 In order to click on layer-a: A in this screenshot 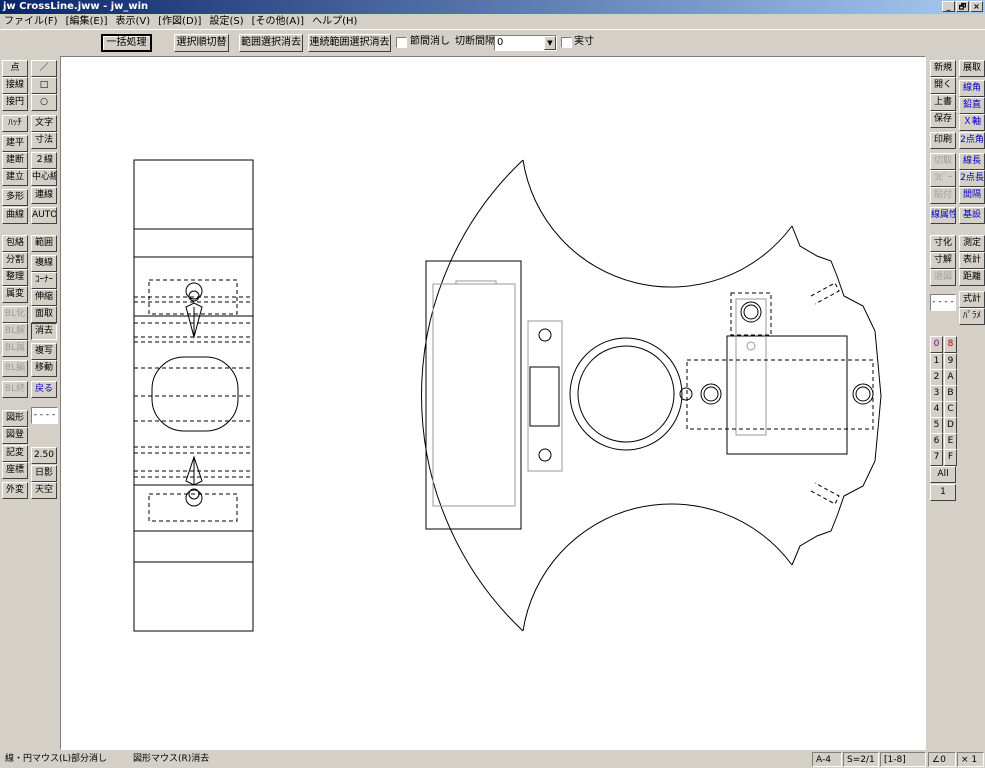, I will do `click(950, 377)`.